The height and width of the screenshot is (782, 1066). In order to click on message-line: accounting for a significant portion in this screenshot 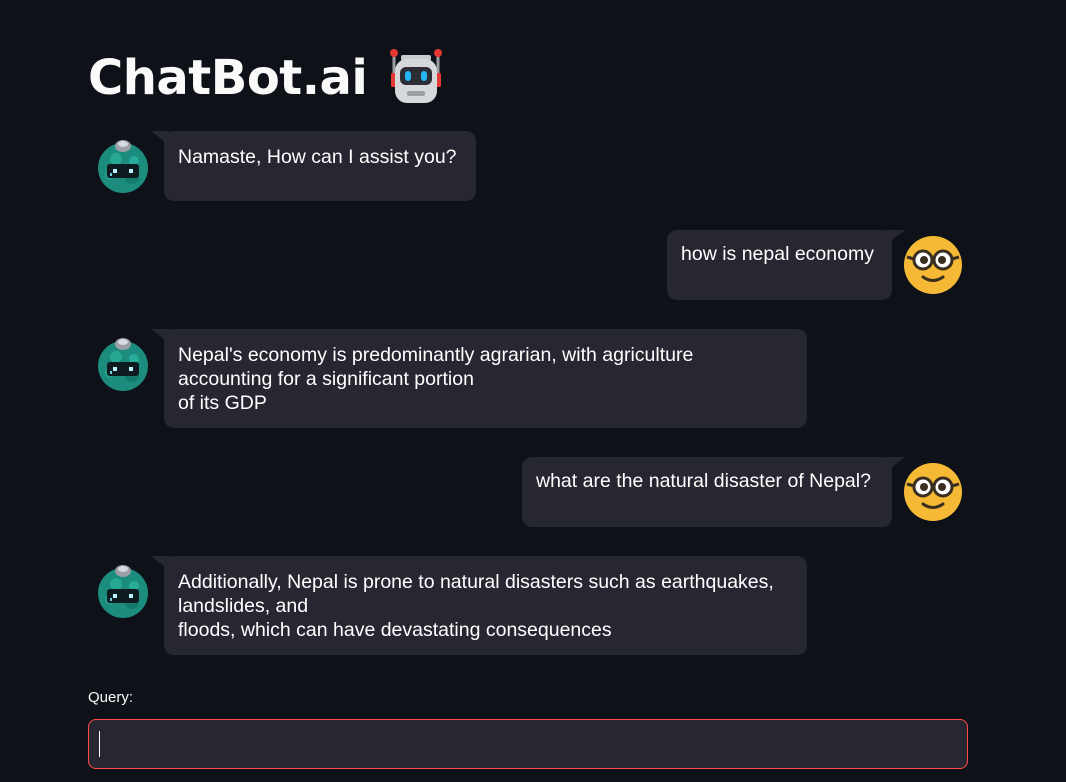, I will do `click(326, 379)`.